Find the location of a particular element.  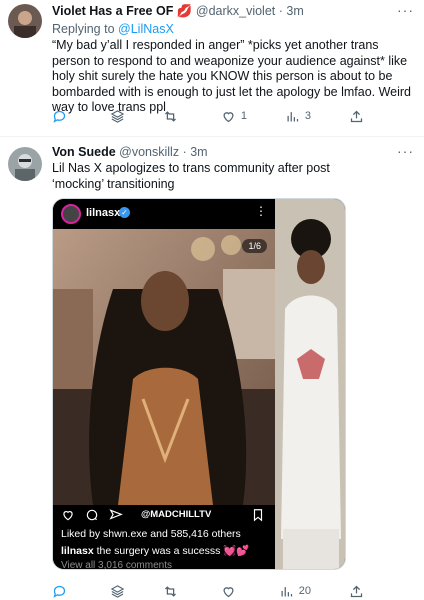

view-count: 20 is located at coordinates (304, 591).